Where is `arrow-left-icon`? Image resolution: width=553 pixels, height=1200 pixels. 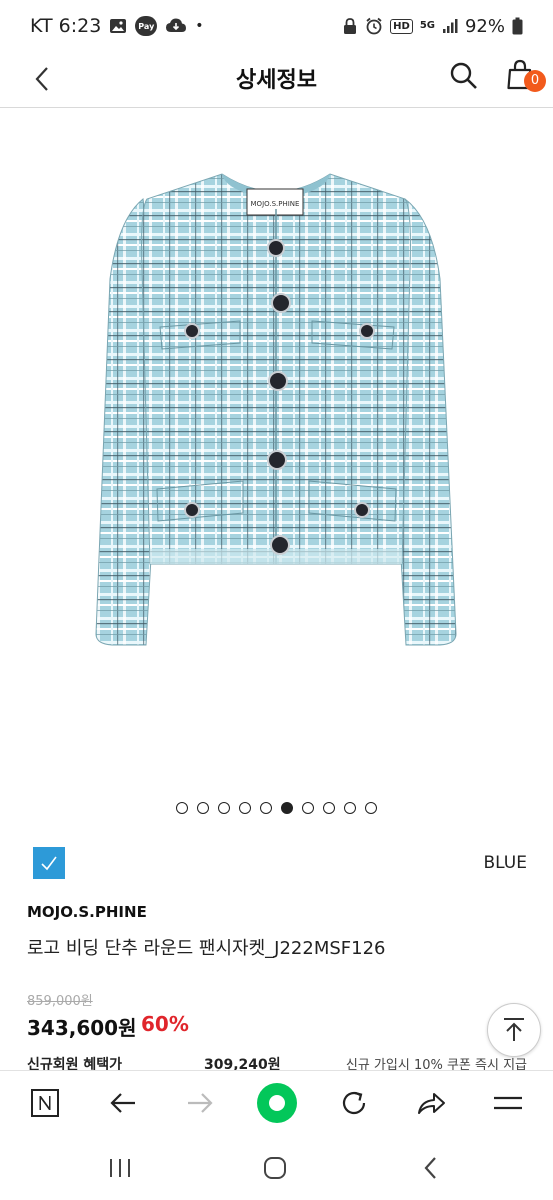 arrow-left-icon is located at coordinates (122, 1103).